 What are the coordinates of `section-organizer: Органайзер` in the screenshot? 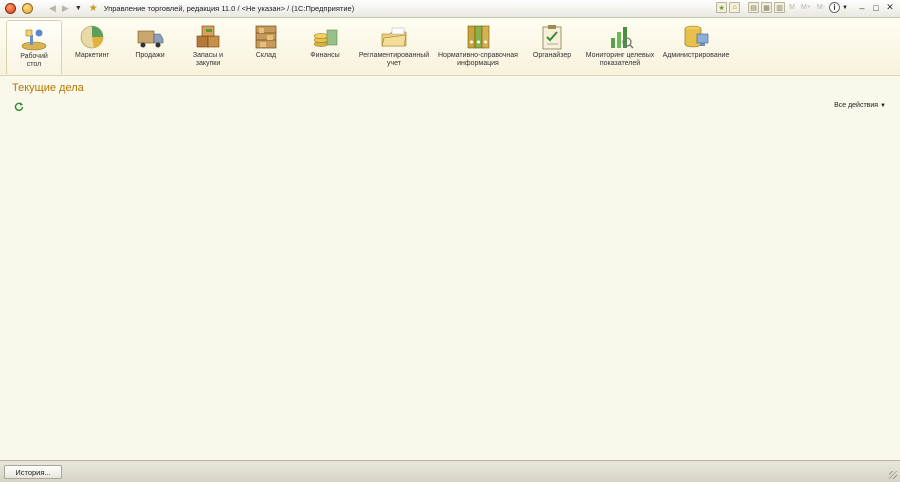 It's located at (552, 47).